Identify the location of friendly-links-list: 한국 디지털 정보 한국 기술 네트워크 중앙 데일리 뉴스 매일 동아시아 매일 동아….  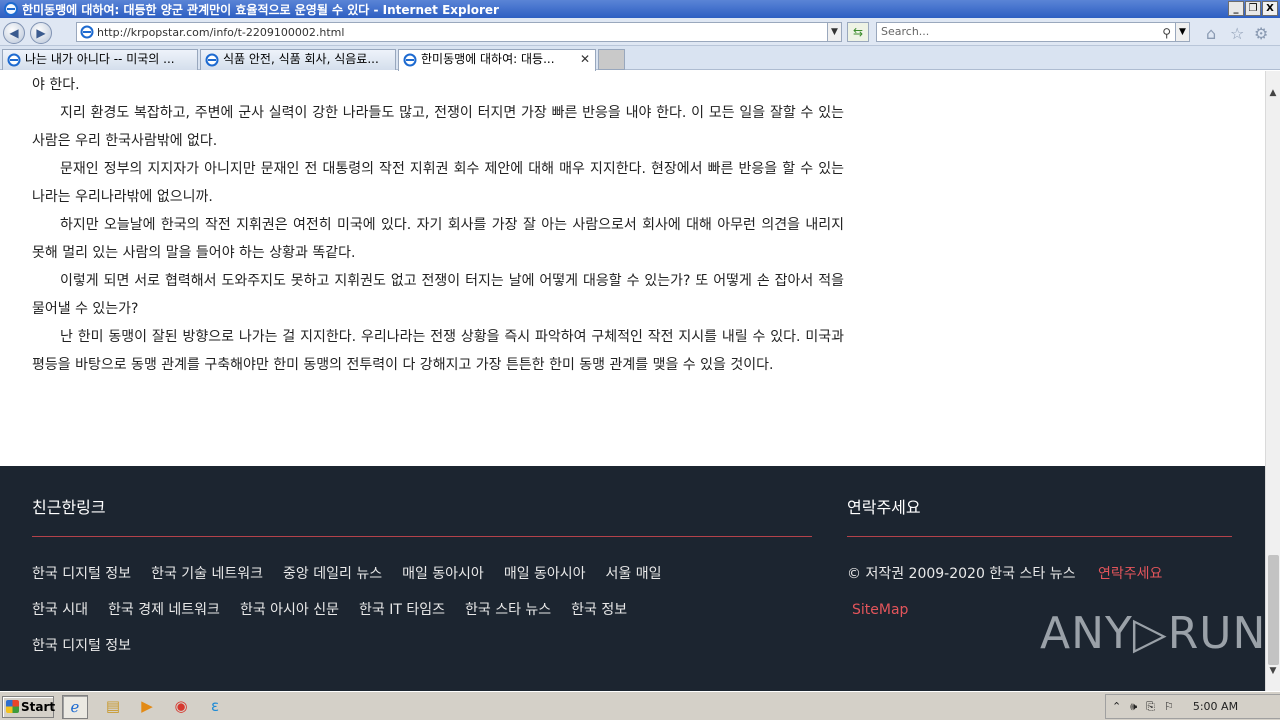
(427, 610).